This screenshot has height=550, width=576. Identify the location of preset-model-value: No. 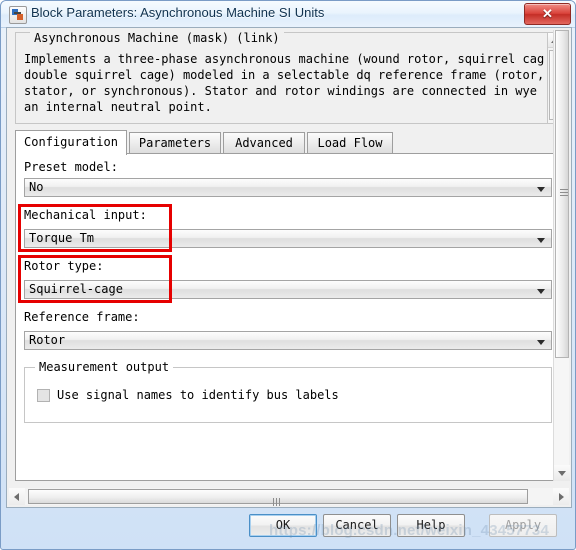
(36, 187).